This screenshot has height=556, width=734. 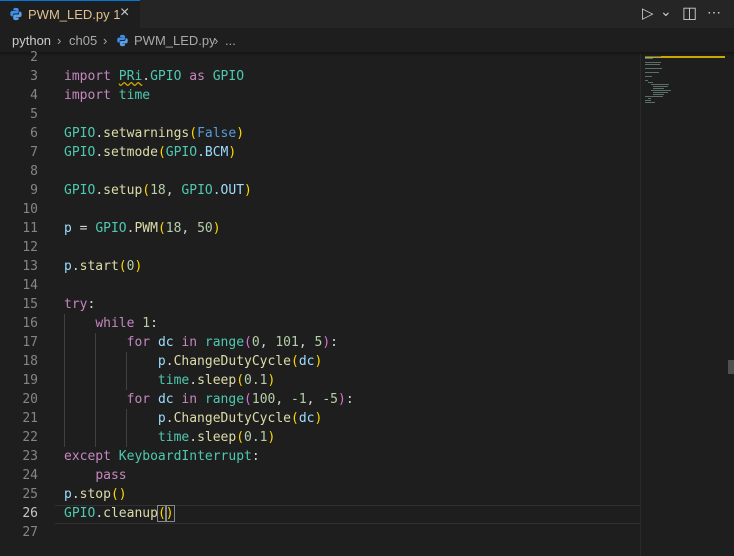 What do you see at coordinates (91, 76) in the screenshot?
I see `code-token: import` at bounding box center [91, 76].